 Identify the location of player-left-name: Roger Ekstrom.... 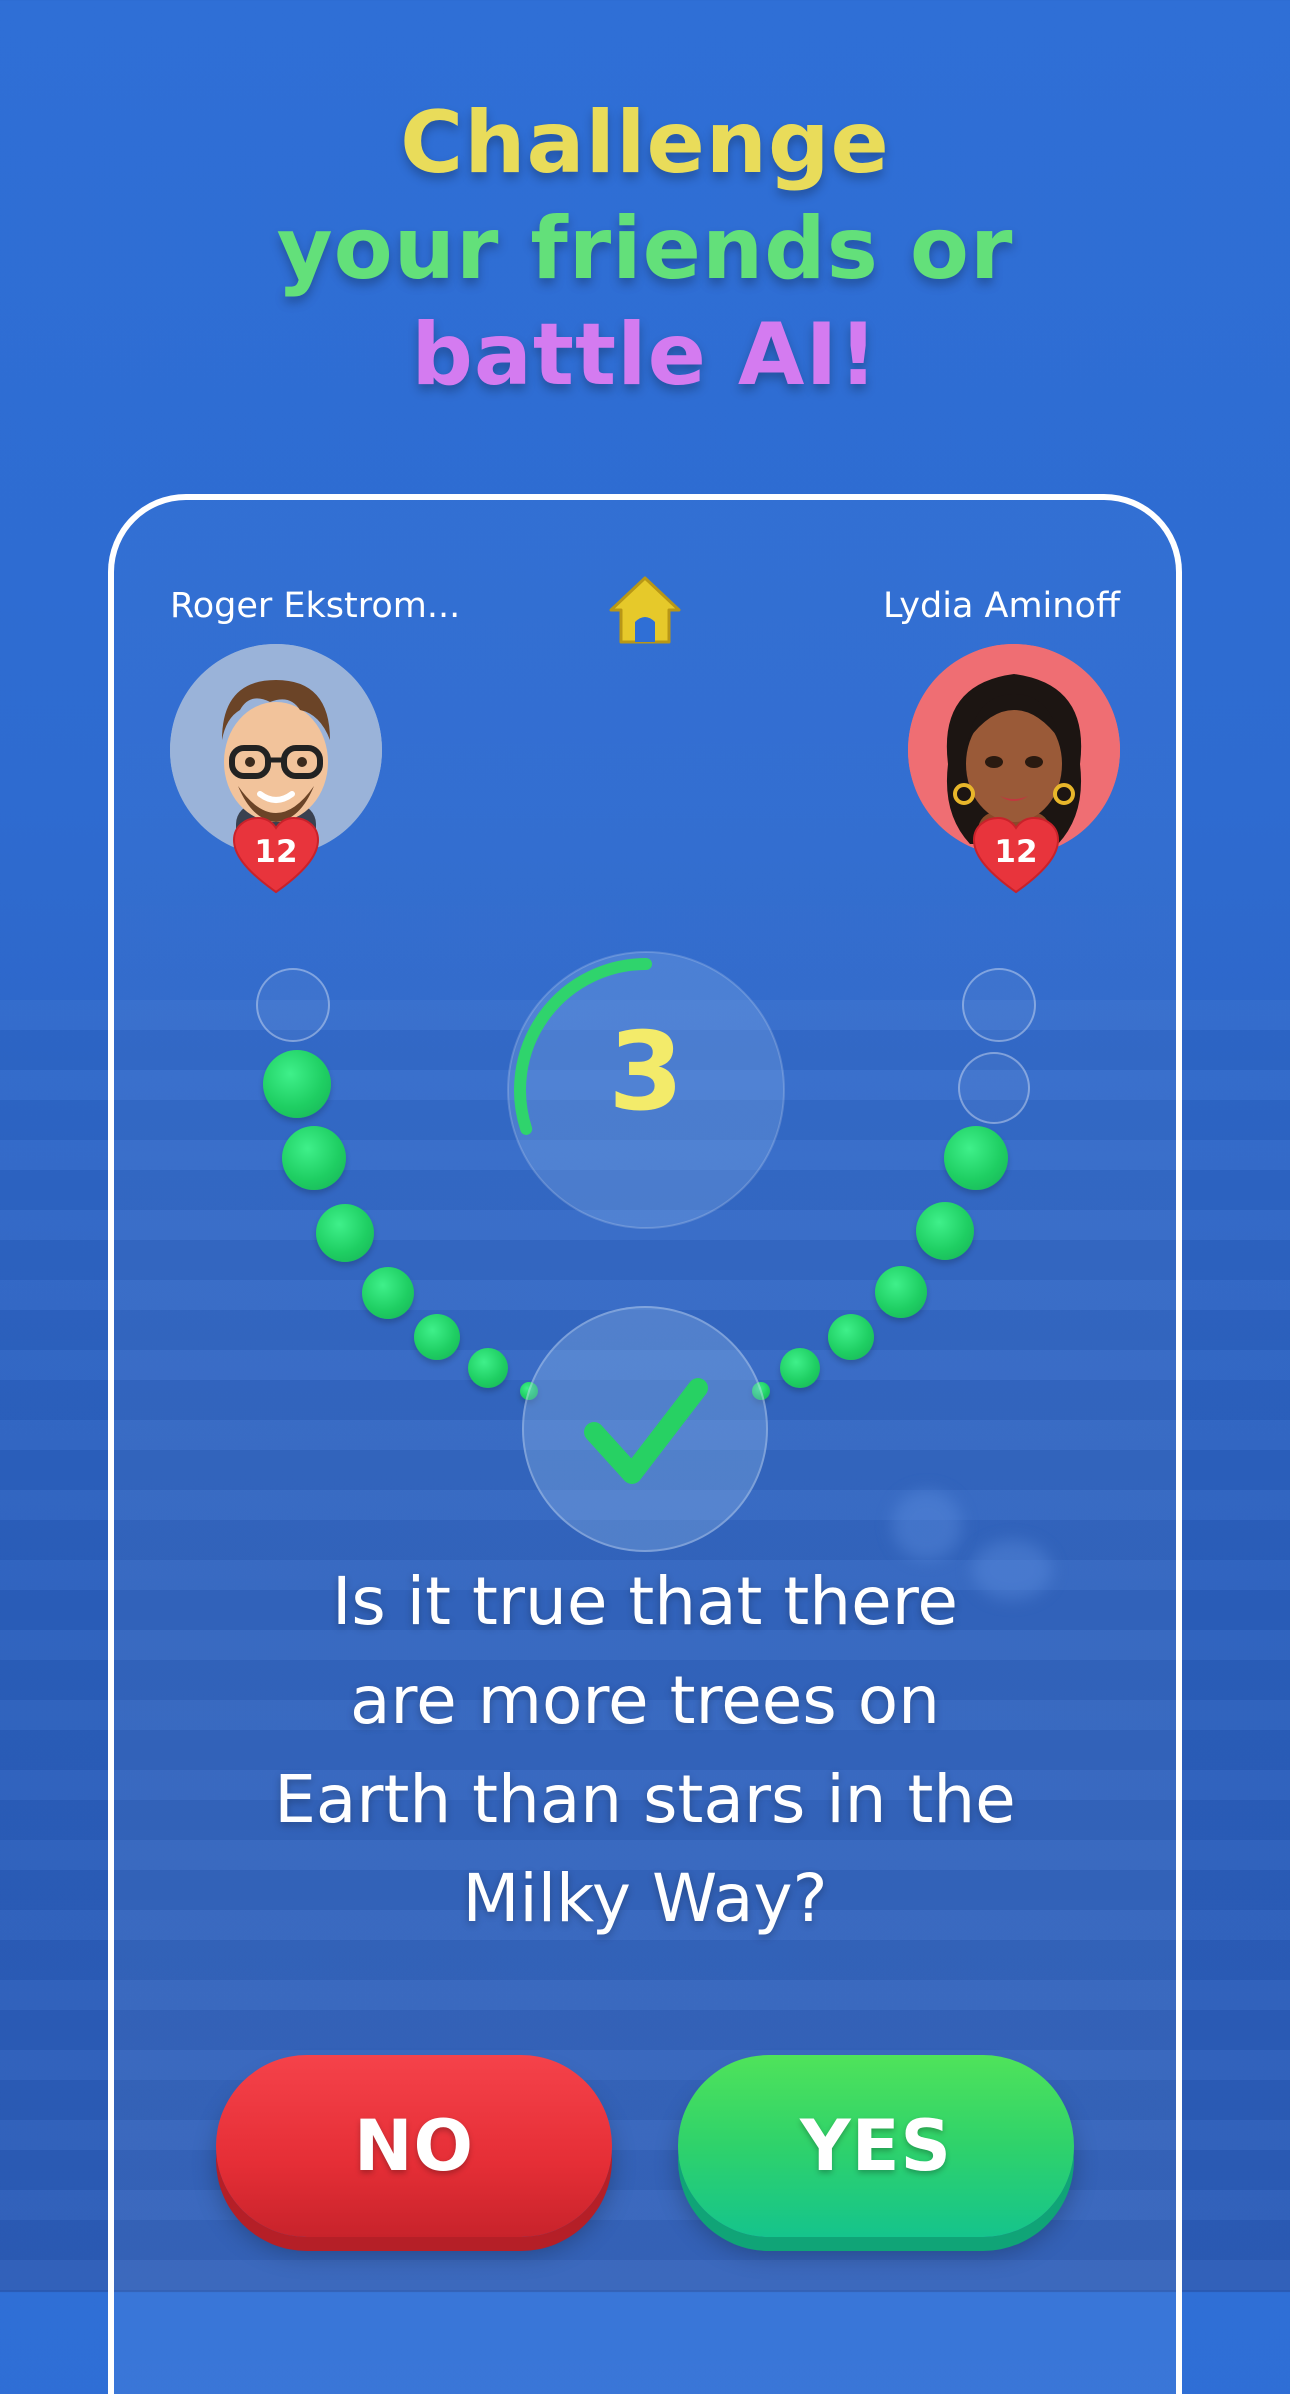
(315, 606).